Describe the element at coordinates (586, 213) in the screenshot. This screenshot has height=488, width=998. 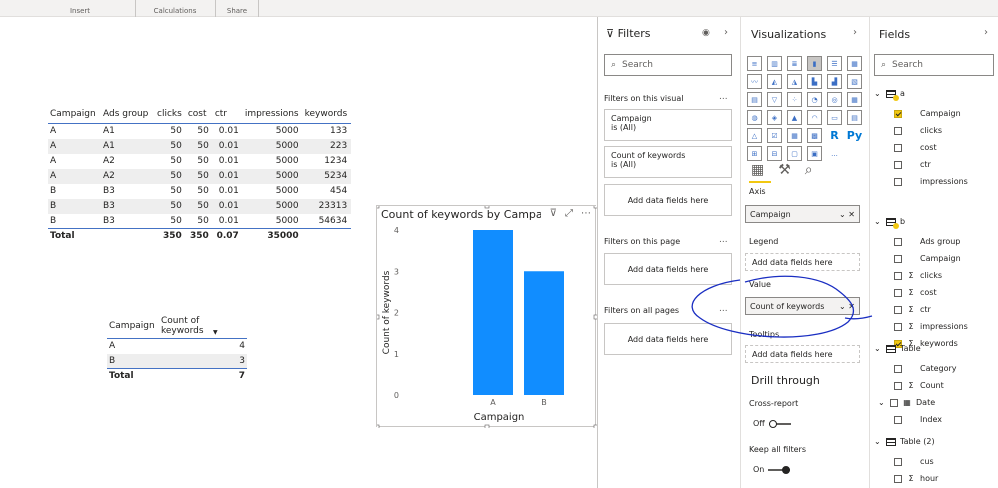
I see `more-options-icon: ⋯` at that location.